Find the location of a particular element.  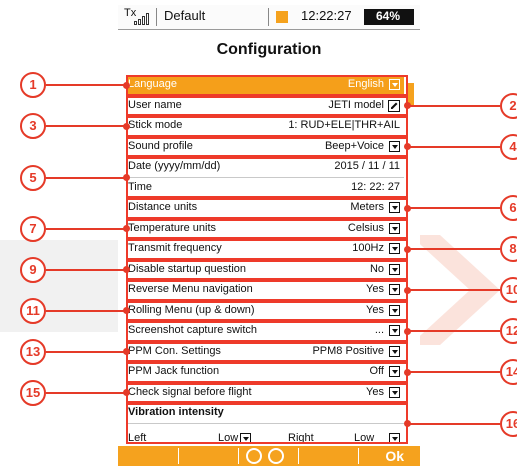

callout-number-badge: 6 is located at coordinates (508, 208).